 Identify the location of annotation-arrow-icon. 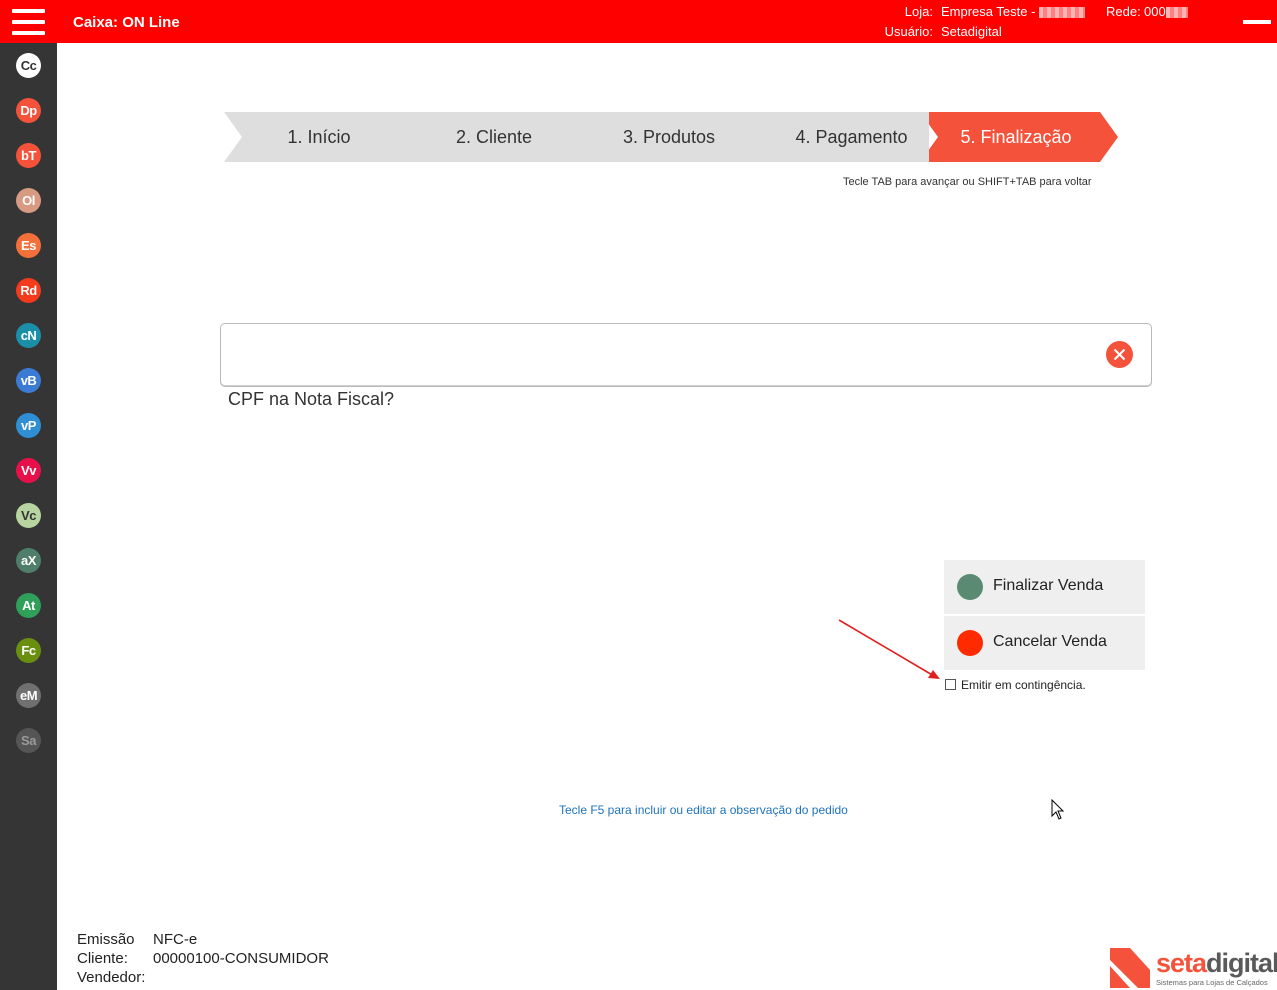
(889, 649).